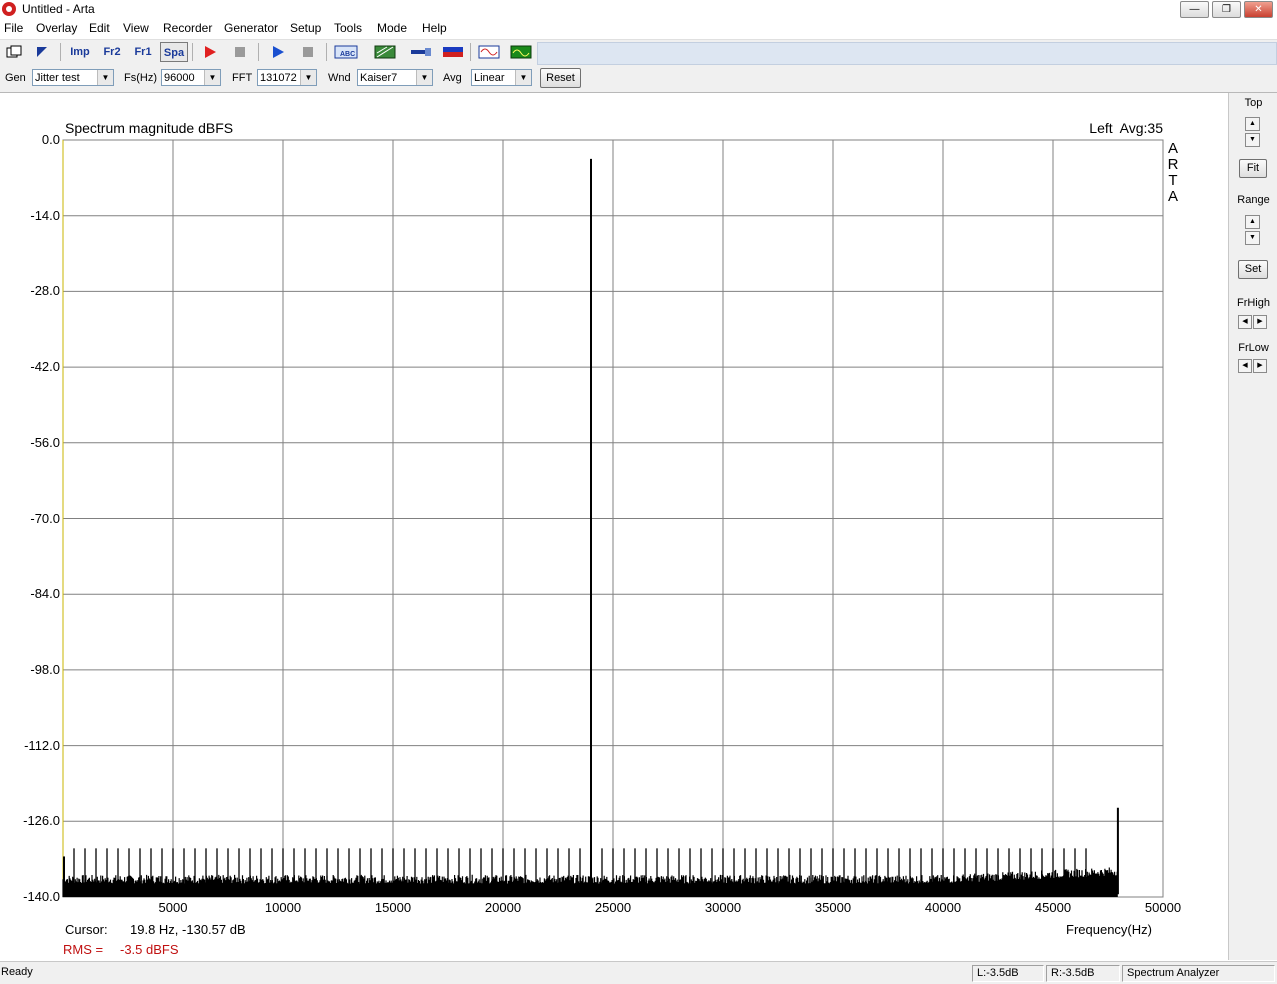 The height and width of the screenshot is (984, 1277). Describe the element at coordinates (1253, 269) in the screenshot. I see `set-button: Set` at that location.